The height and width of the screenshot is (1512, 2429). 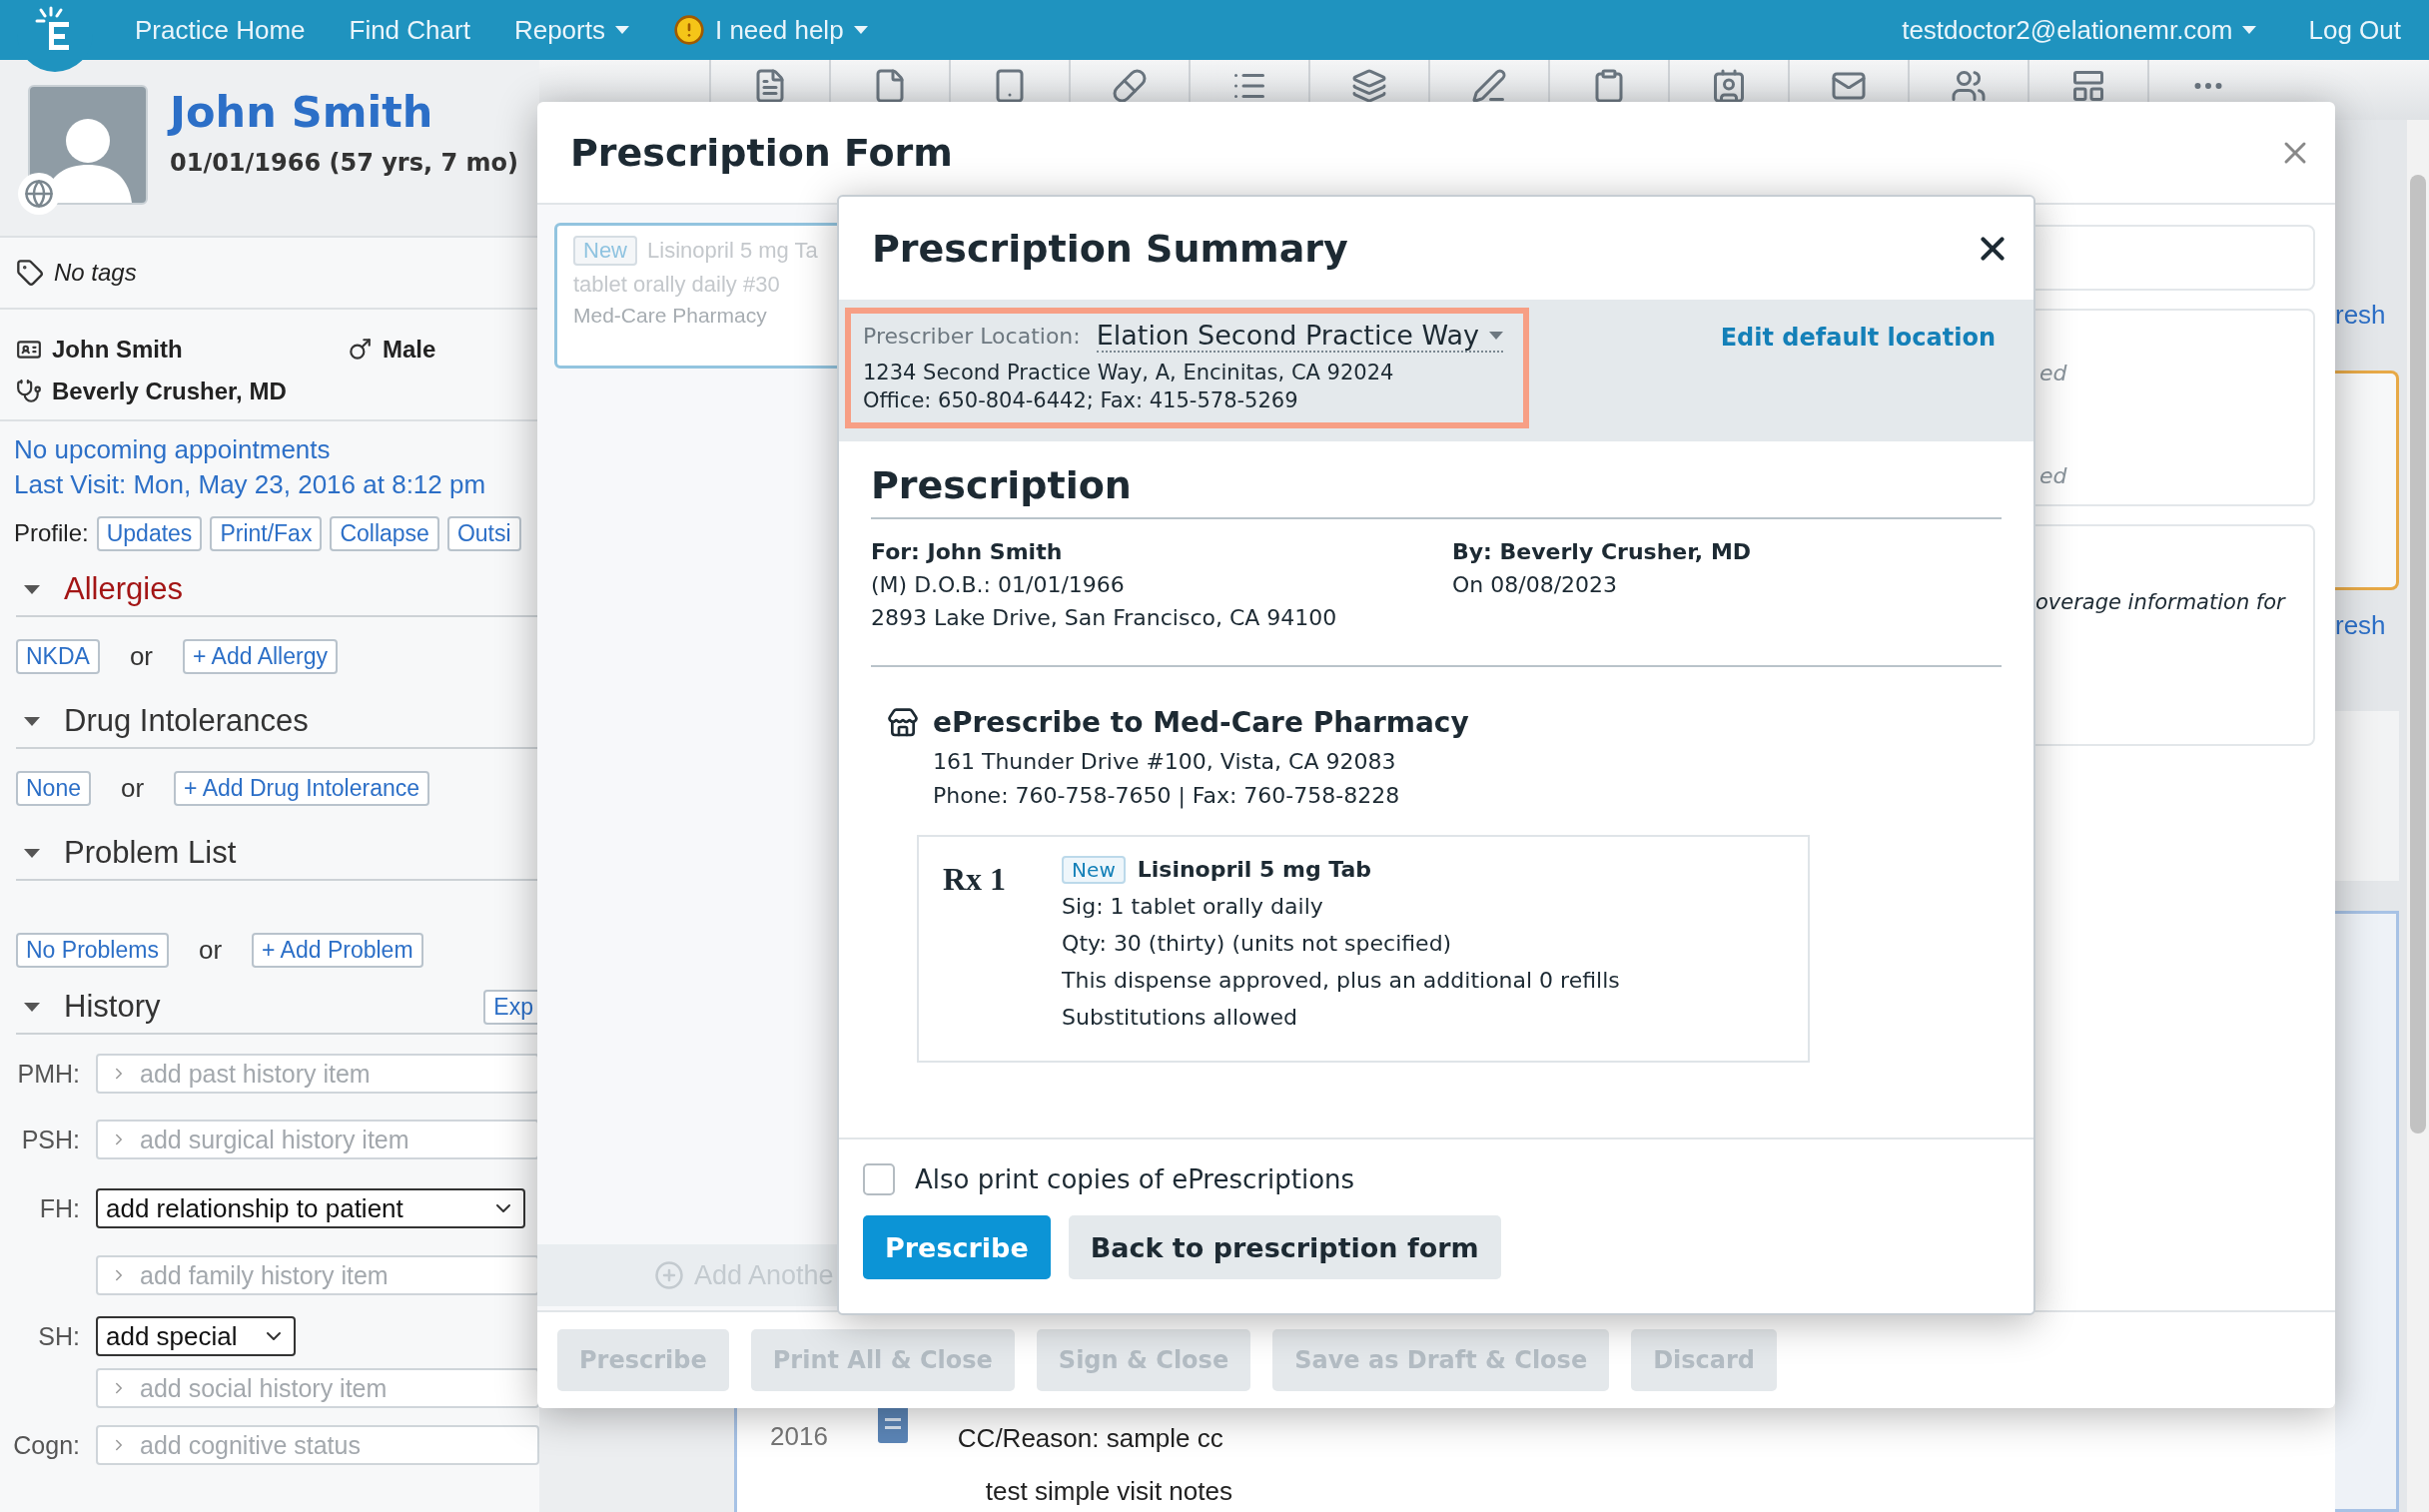 What do you see at coordinates (48, 1074) in the screenshot?
I see `history-label: PMH:` at bounding box center [48, 1074].